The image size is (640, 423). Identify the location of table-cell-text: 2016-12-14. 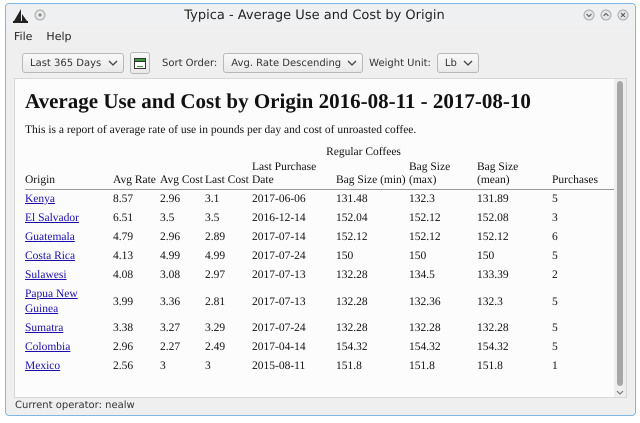
(279, 218).